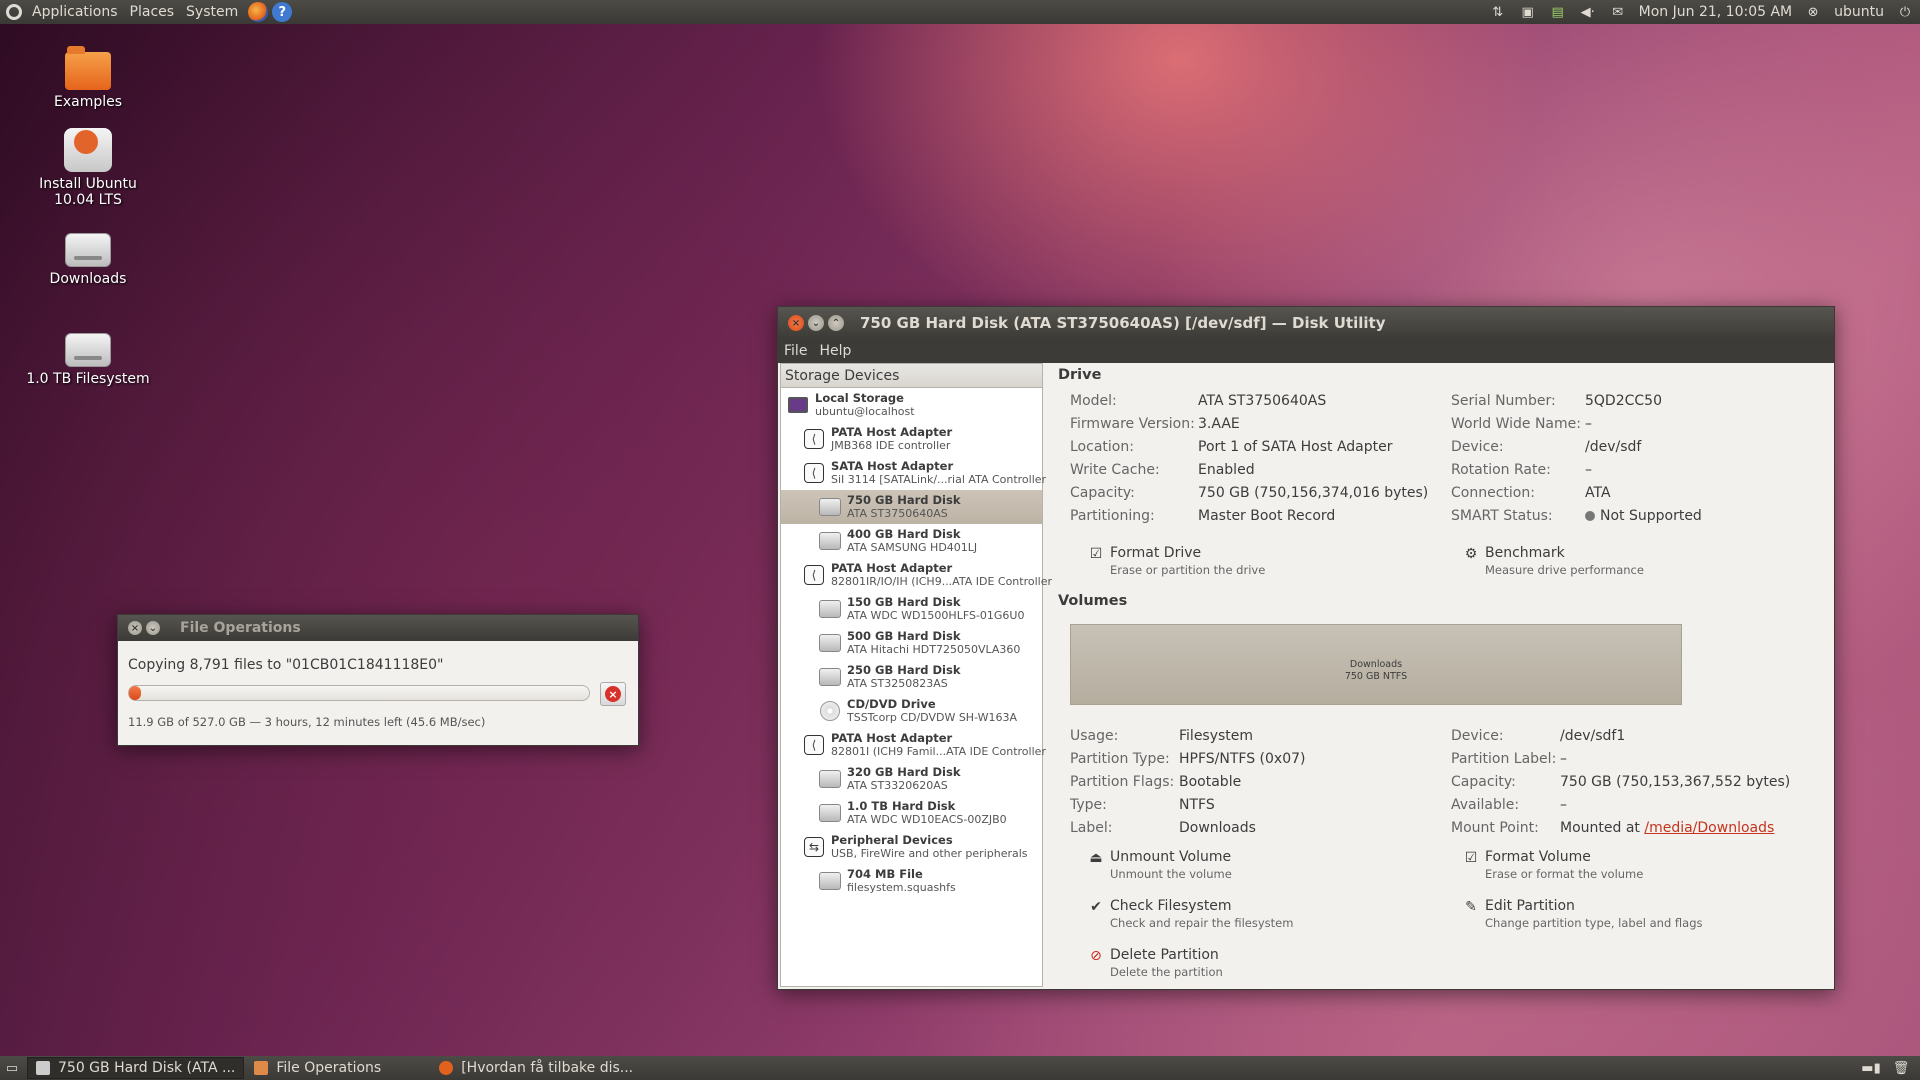 The image size is (1920, 1080). What do you see at coordinates (911, 779) in the screenshot?
I see `device-item: 320 GB Hard Disk ATA ST3320620AS` at bounding box center [911, 779].